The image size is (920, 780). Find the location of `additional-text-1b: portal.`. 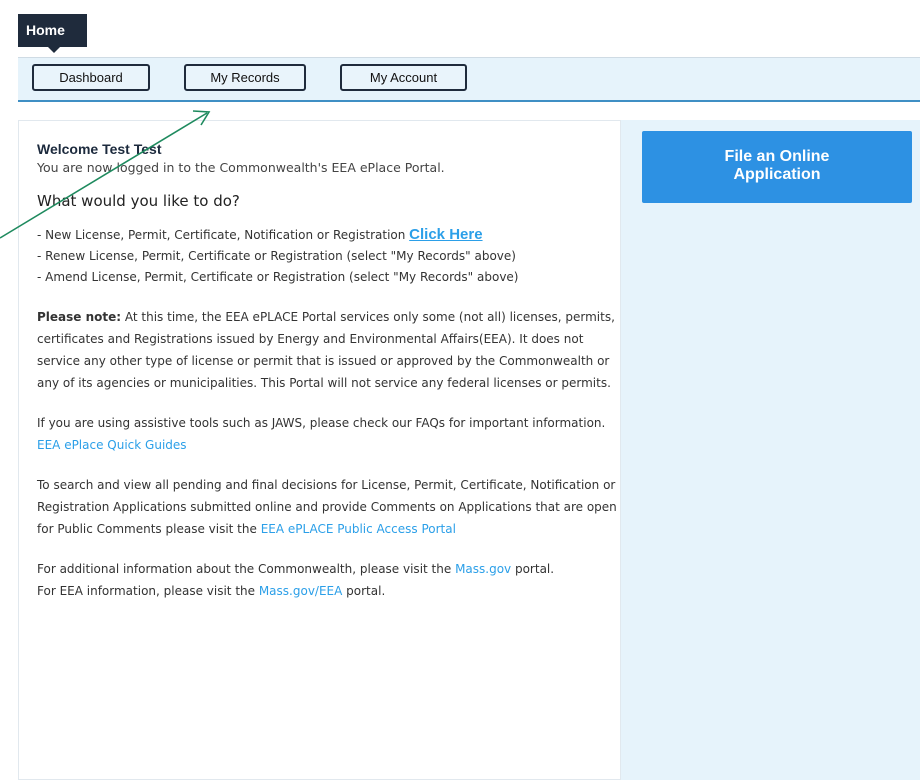

additional-text-1b: portal. is located at coordinates (533, 569).